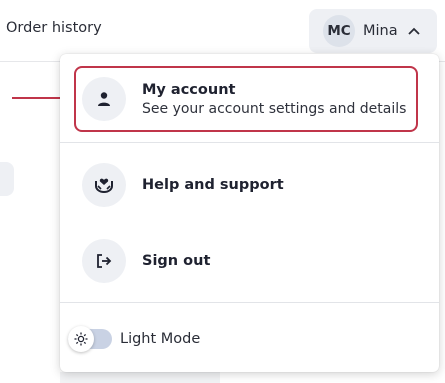 The height and width of the screenshot is (383, 445). What do you see at coordinates (176, 261) in the screenshot?
I see `menu-item-title: Sign out` at bounding box center [176, 261].